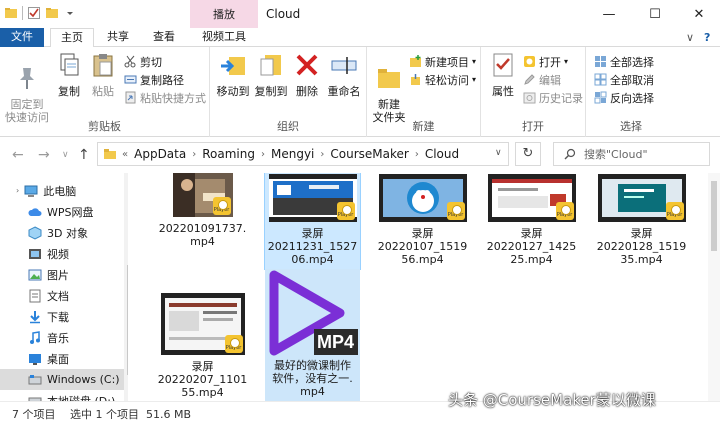  Describe the element at coordinates (698, 14) in the screenshot. I see `close-button: ✕` at that location.